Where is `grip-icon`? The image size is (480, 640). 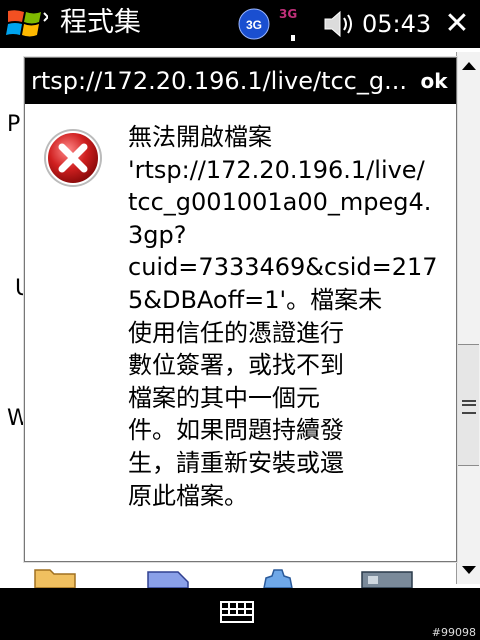
grip-icon is located at coordinates (469, 407).